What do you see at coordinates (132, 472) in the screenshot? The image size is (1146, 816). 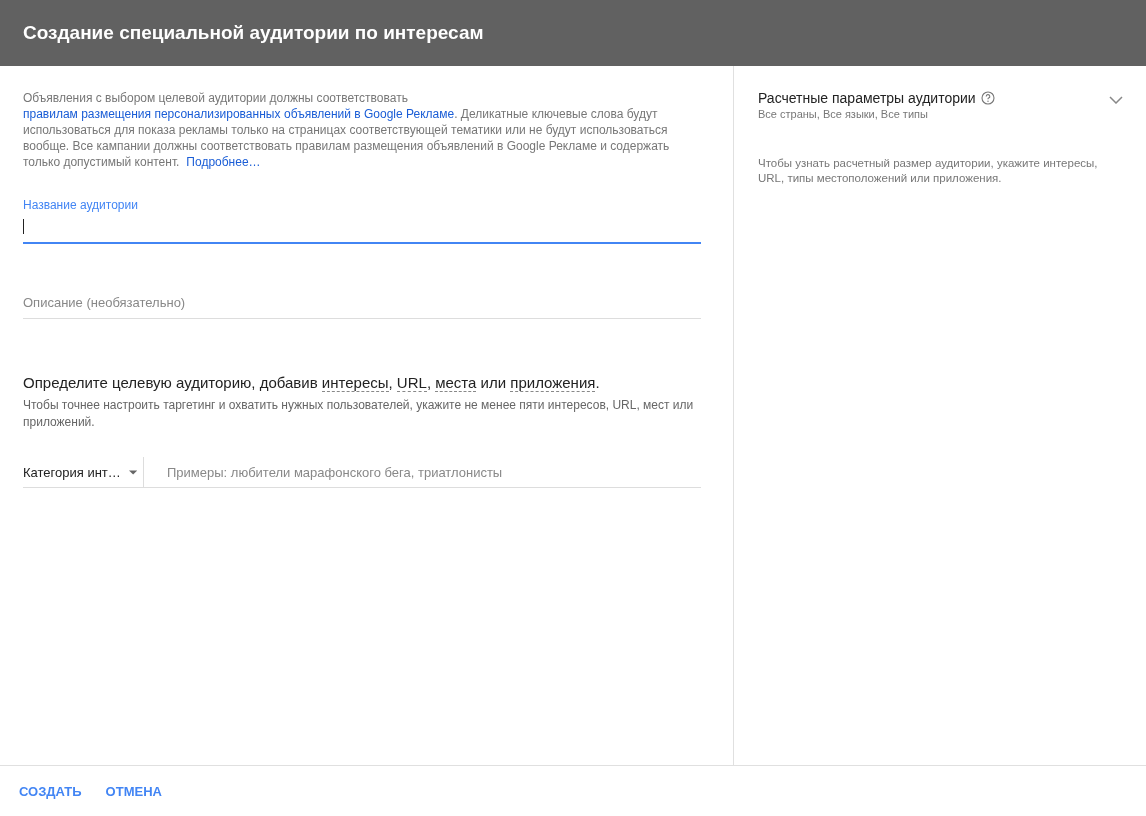 I see `dropdown-caret-icon` at bounding box center [132, 472].